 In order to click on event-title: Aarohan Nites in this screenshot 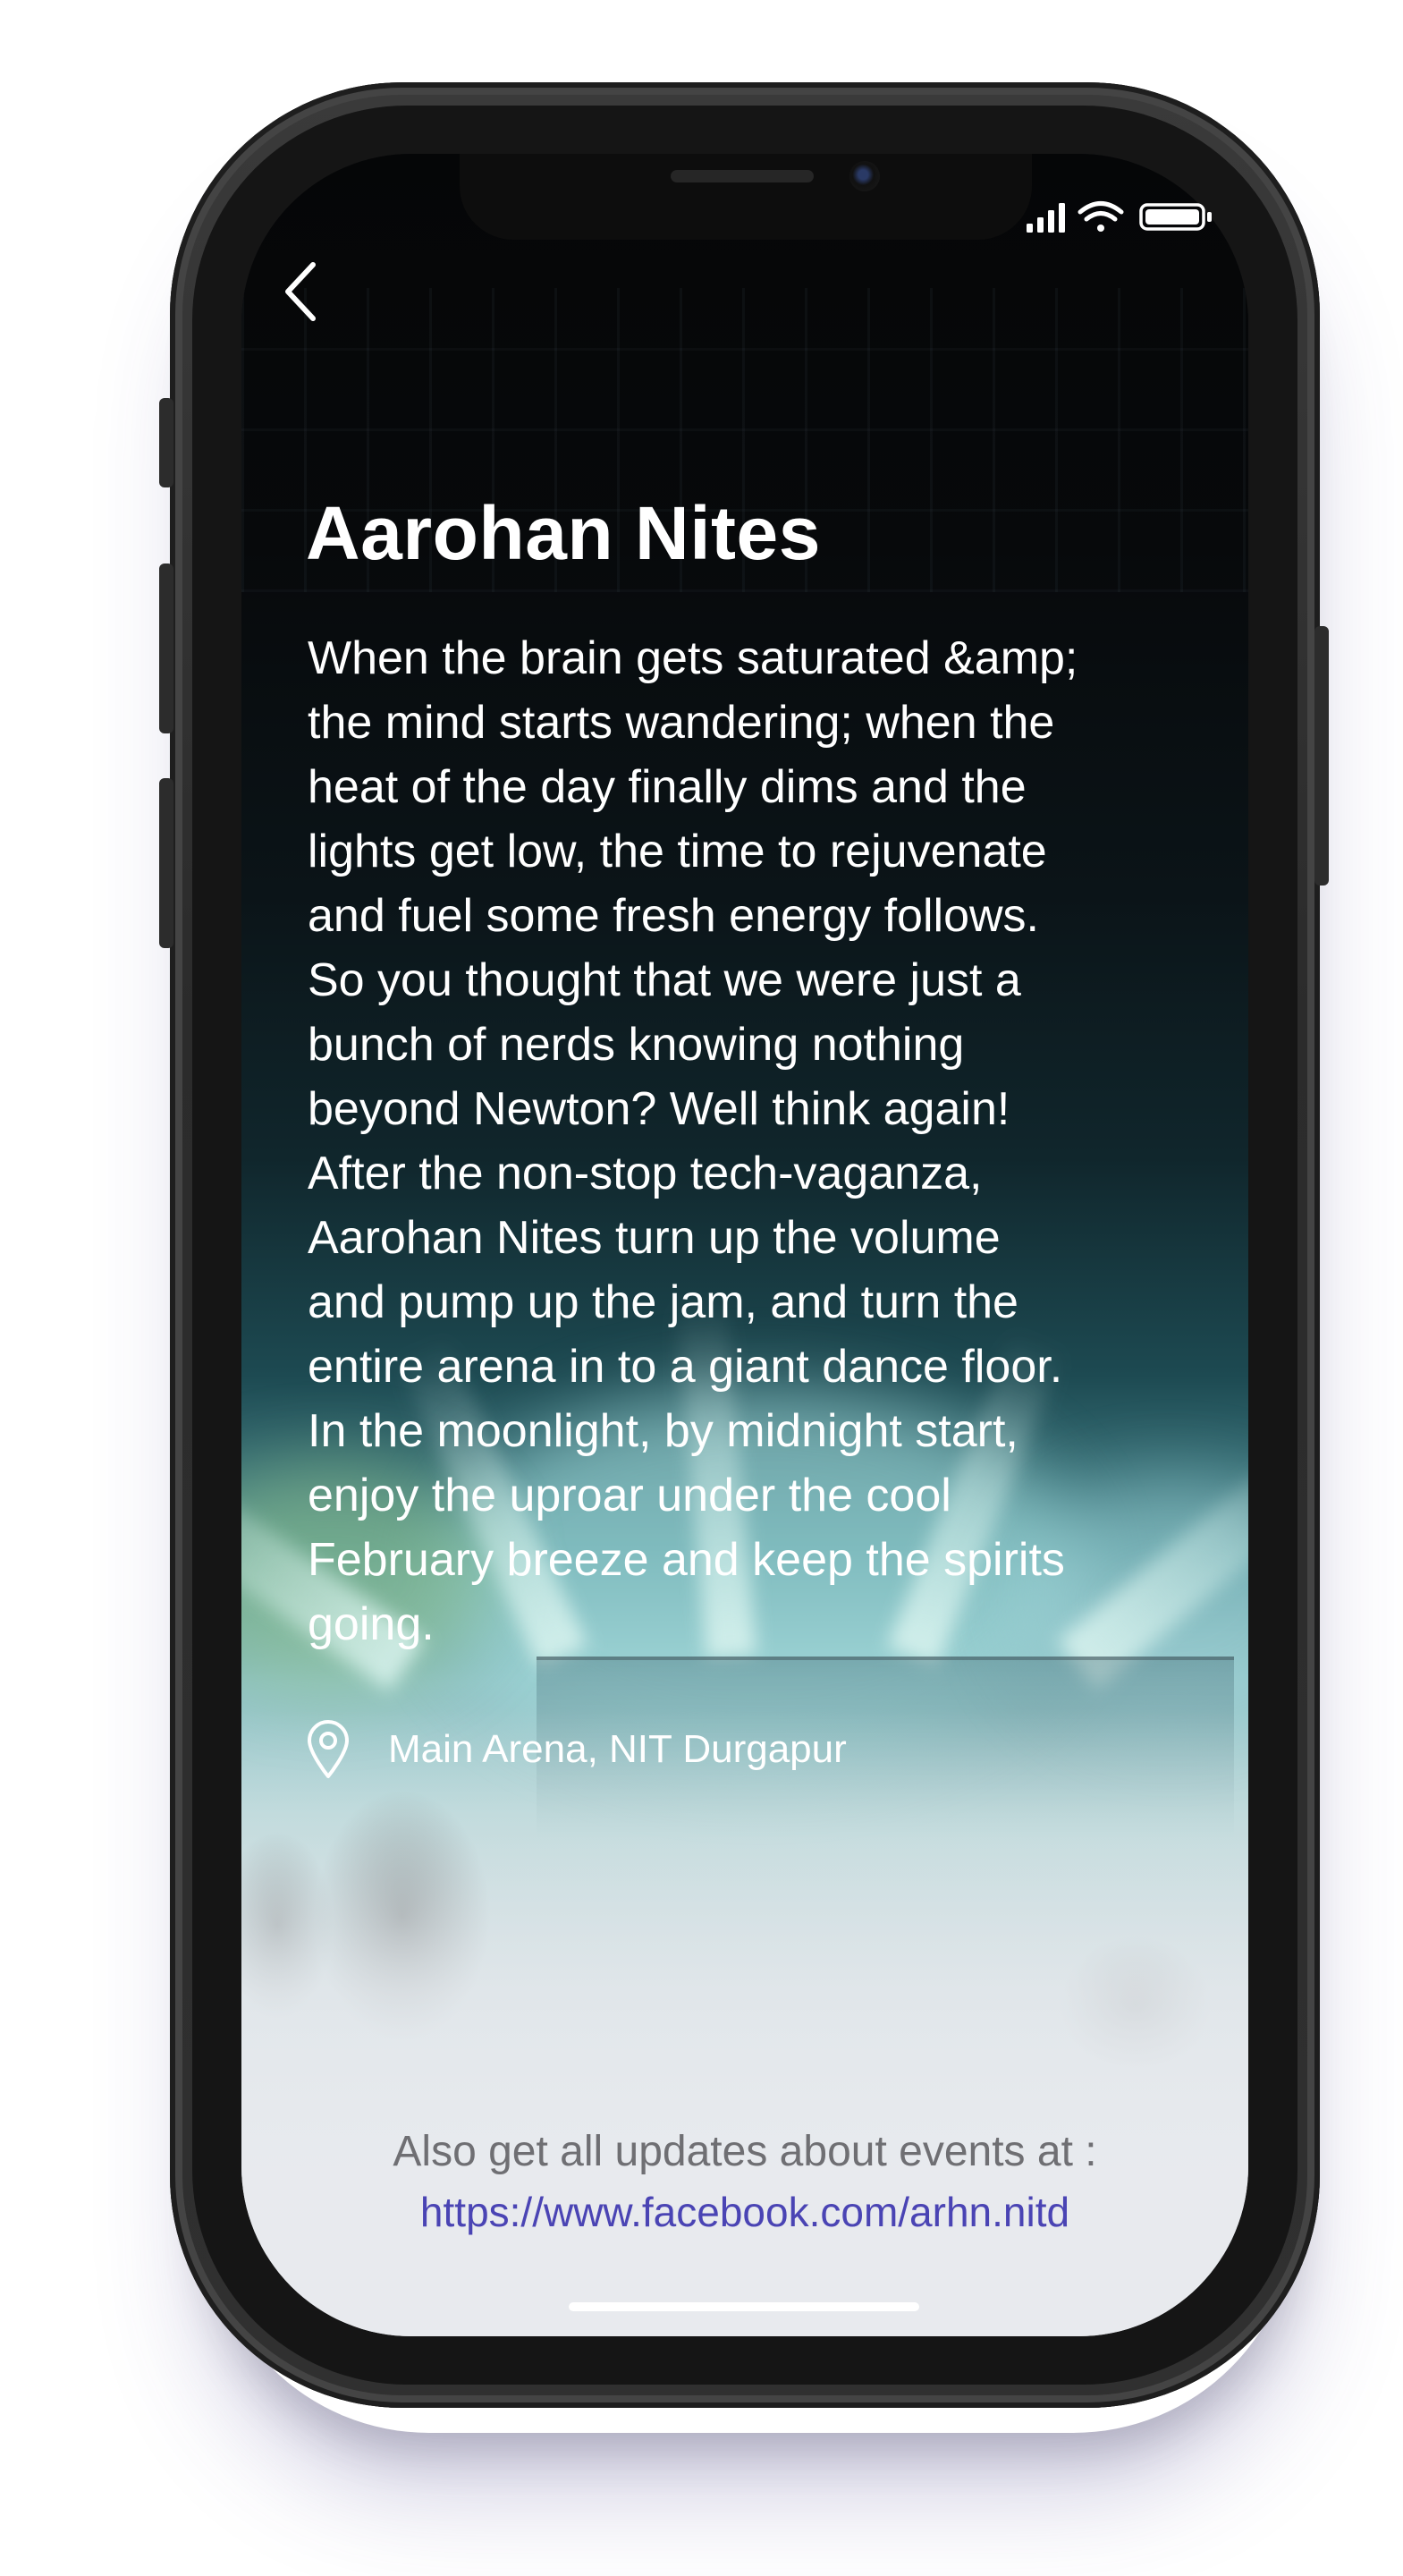, I will do `click(563, 533)`.